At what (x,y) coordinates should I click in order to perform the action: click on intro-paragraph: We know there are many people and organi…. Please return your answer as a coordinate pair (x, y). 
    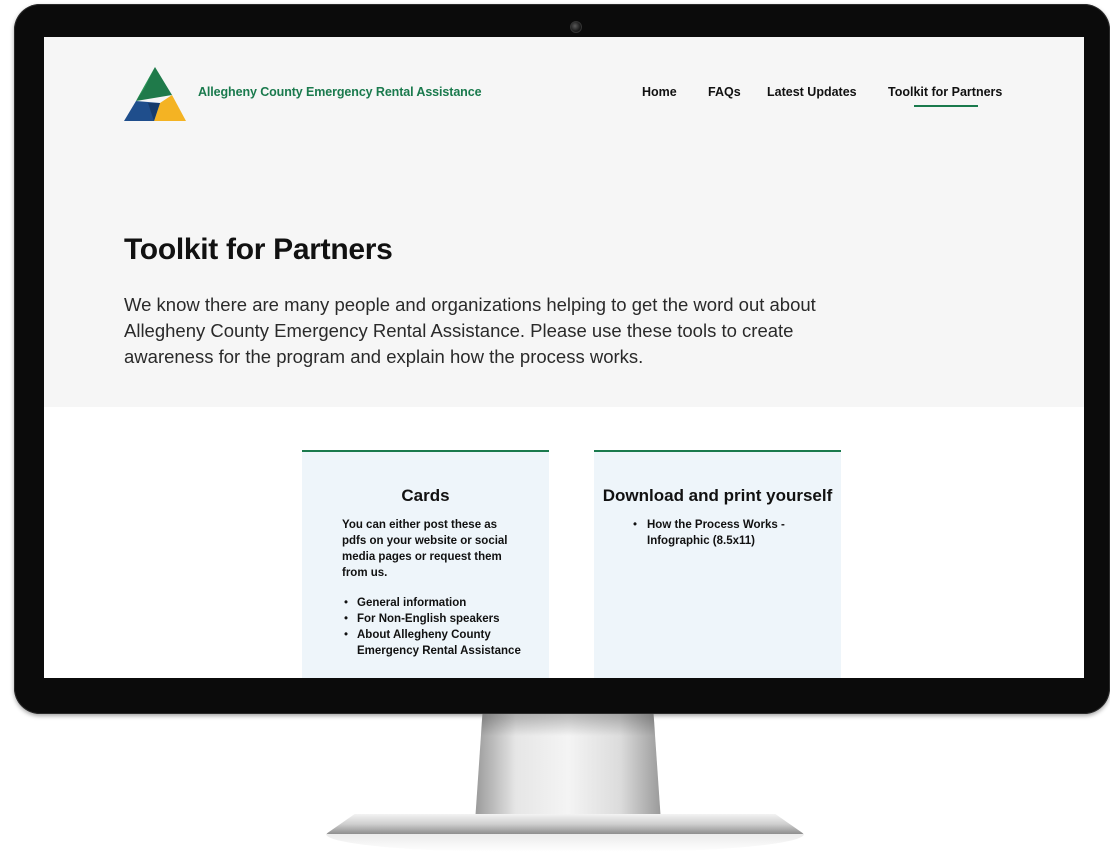
    Looking at the image, I should click on (470, 330).